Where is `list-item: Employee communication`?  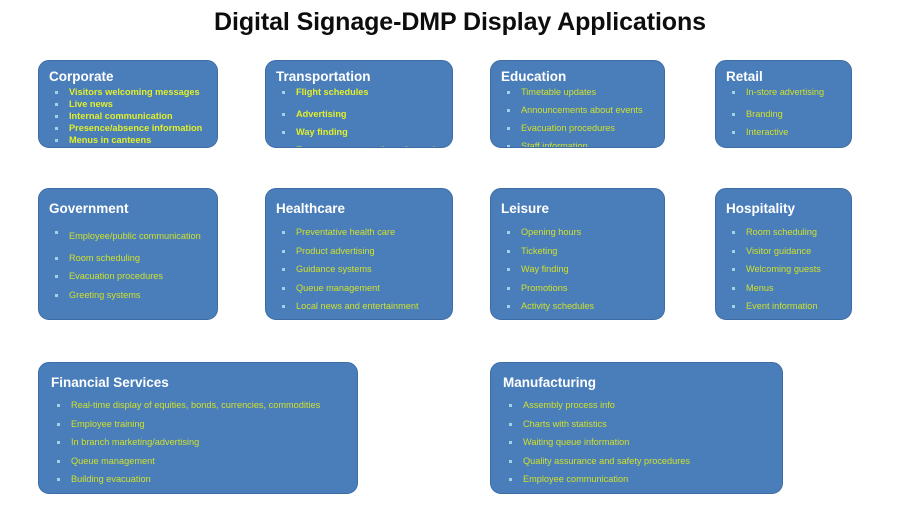
list-item: Employee communication is located at coordinates (638, 479).